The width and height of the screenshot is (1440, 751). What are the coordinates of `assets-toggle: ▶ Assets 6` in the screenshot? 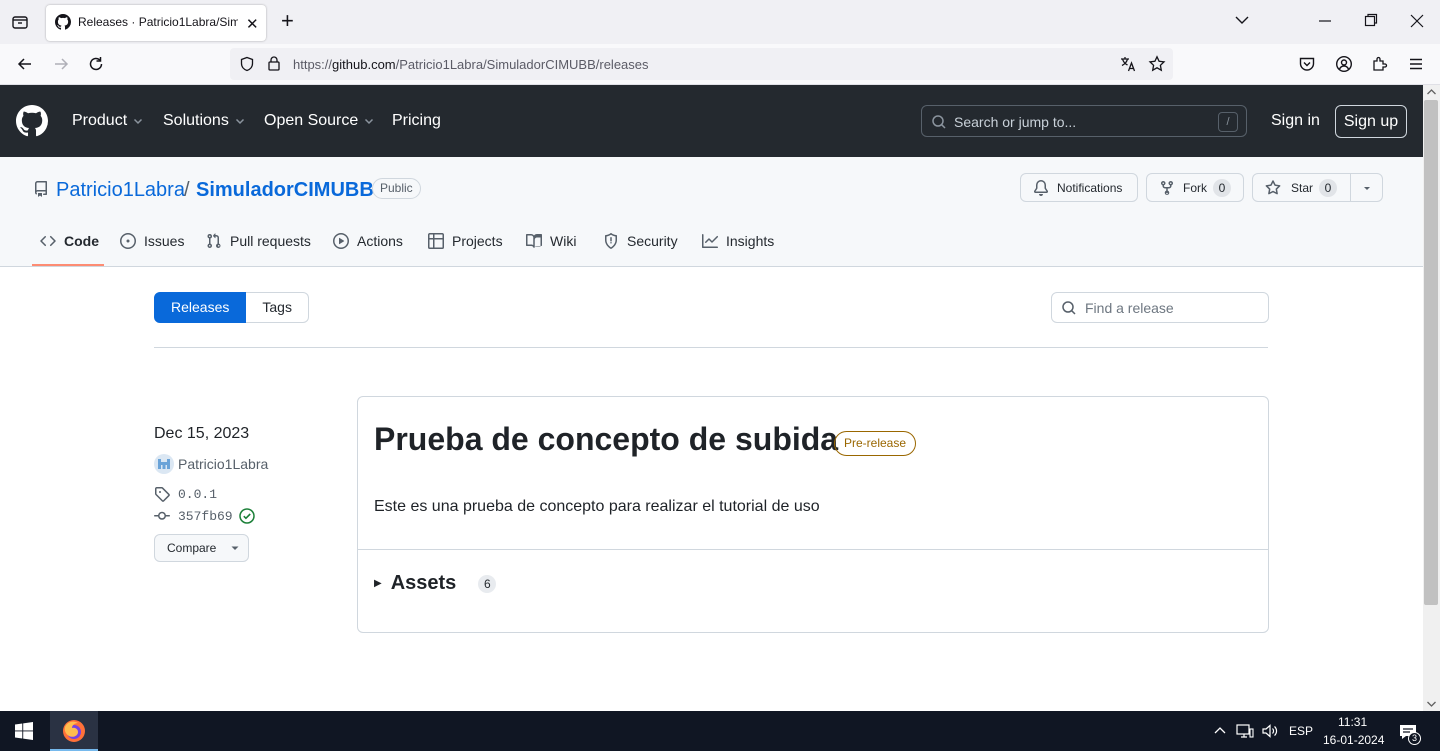 It's located at (435, 583).